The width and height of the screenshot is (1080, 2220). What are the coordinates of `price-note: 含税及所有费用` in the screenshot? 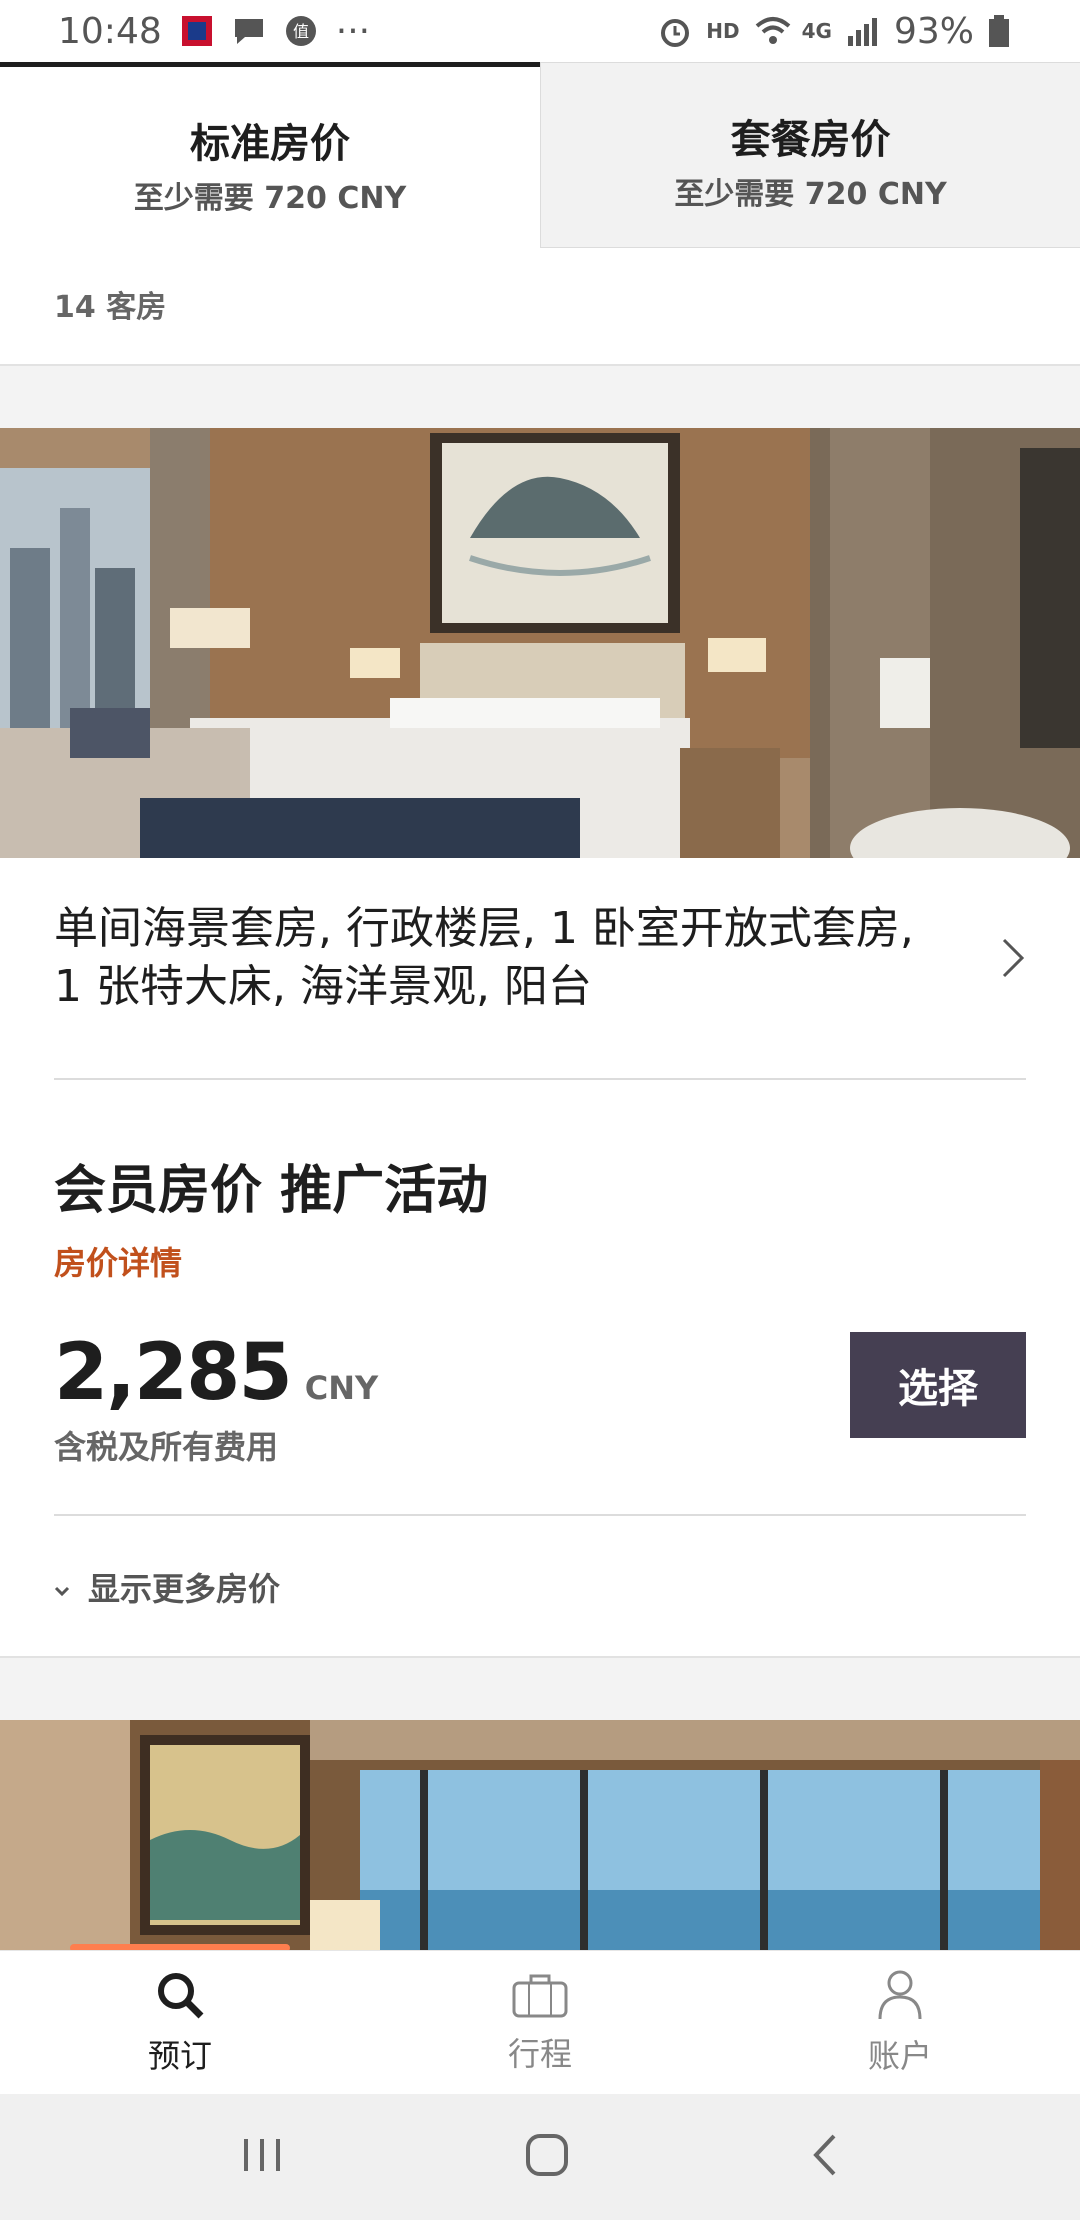 It's located at (166, 1447).